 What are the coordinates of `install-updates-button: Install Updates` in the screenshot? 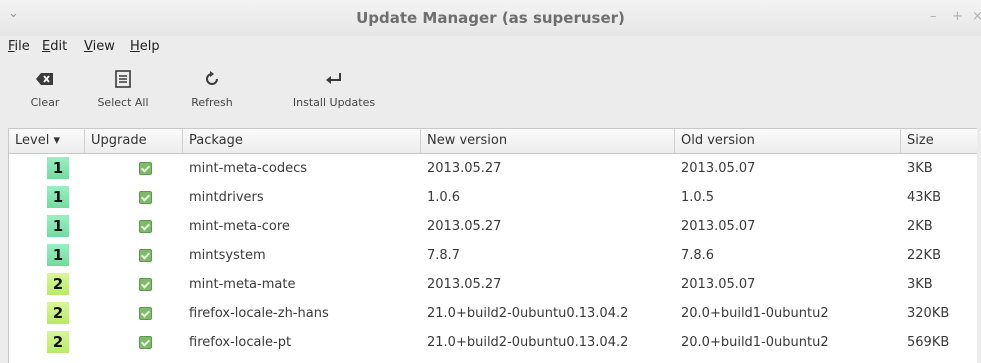 It's located at (334, 92).